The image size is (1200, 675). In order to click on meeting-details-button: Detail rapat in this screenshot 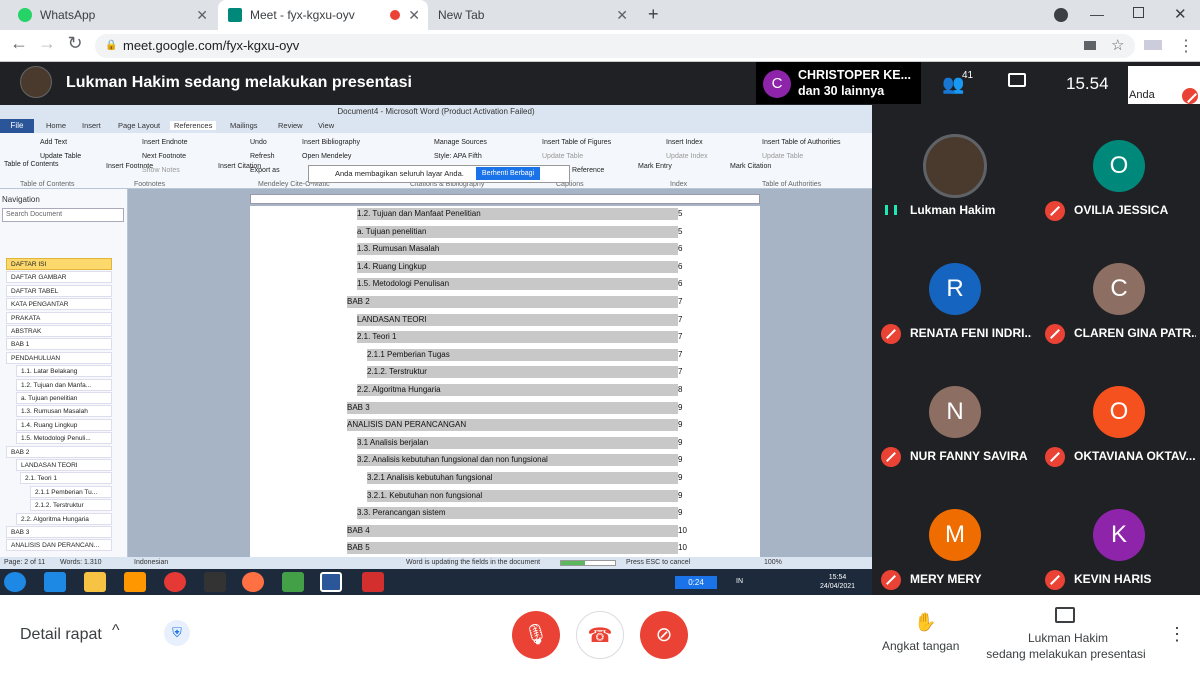, I will do `click(61, 635)`.